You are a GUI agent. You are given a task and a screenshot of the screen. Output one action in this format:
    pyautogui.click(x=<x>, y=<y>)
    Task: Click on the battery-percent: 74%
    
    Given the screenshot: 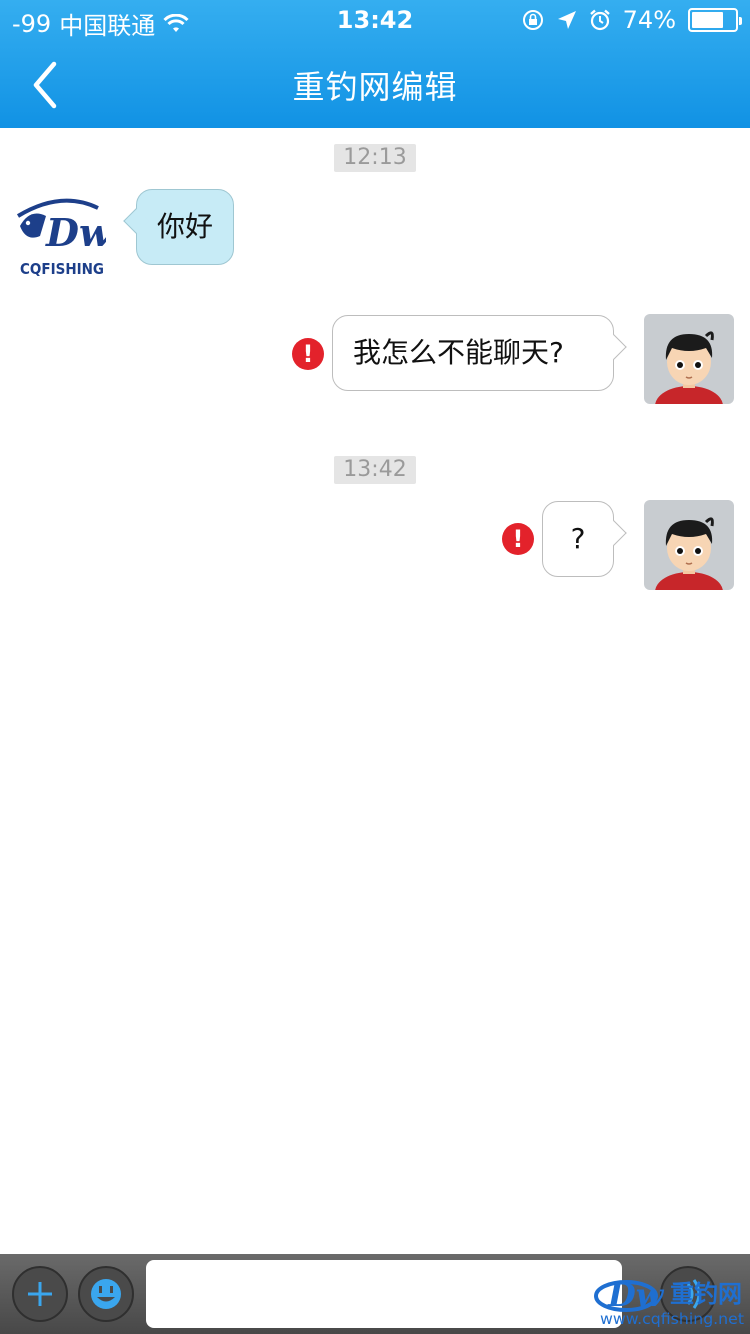 What is the action you would take?
    pyautogui.click(x=649, y=20)
    